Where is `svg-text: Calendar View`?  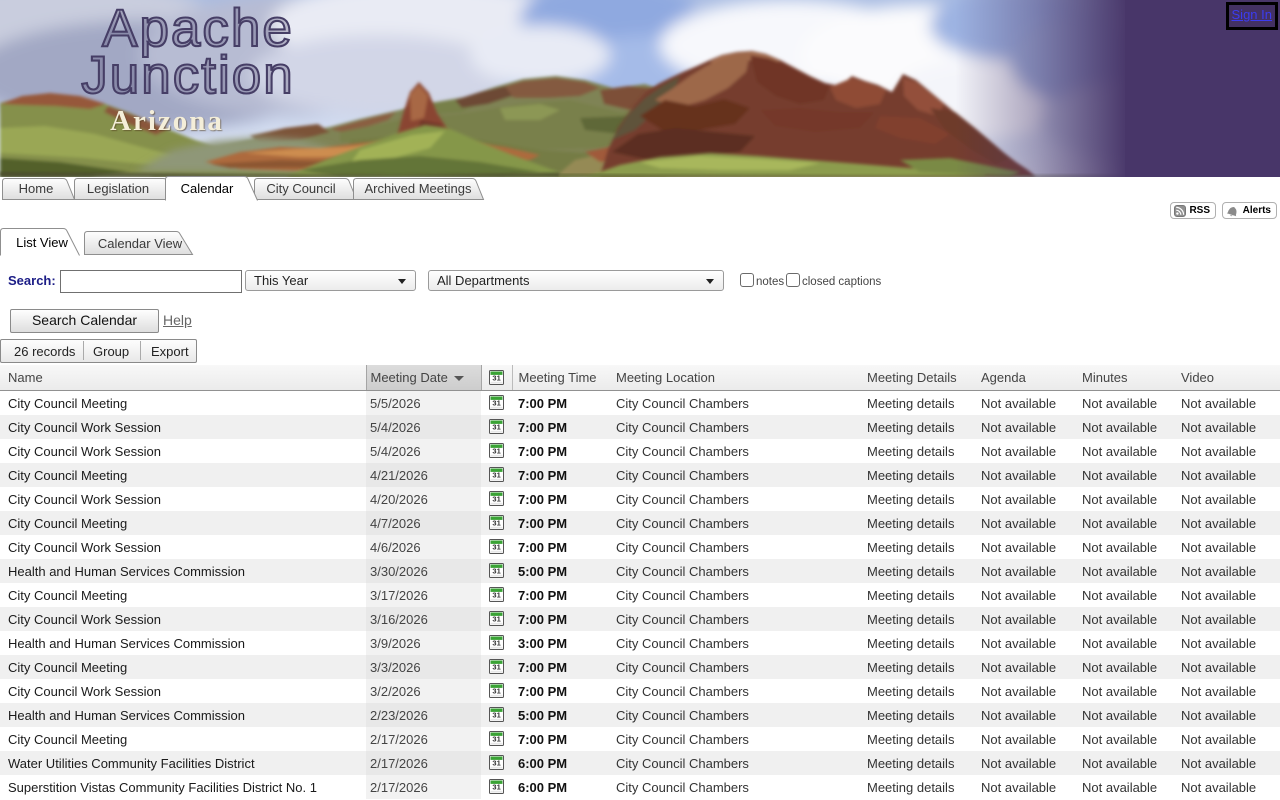
svg-text: Calendar View is located at coordinates (140, 243).